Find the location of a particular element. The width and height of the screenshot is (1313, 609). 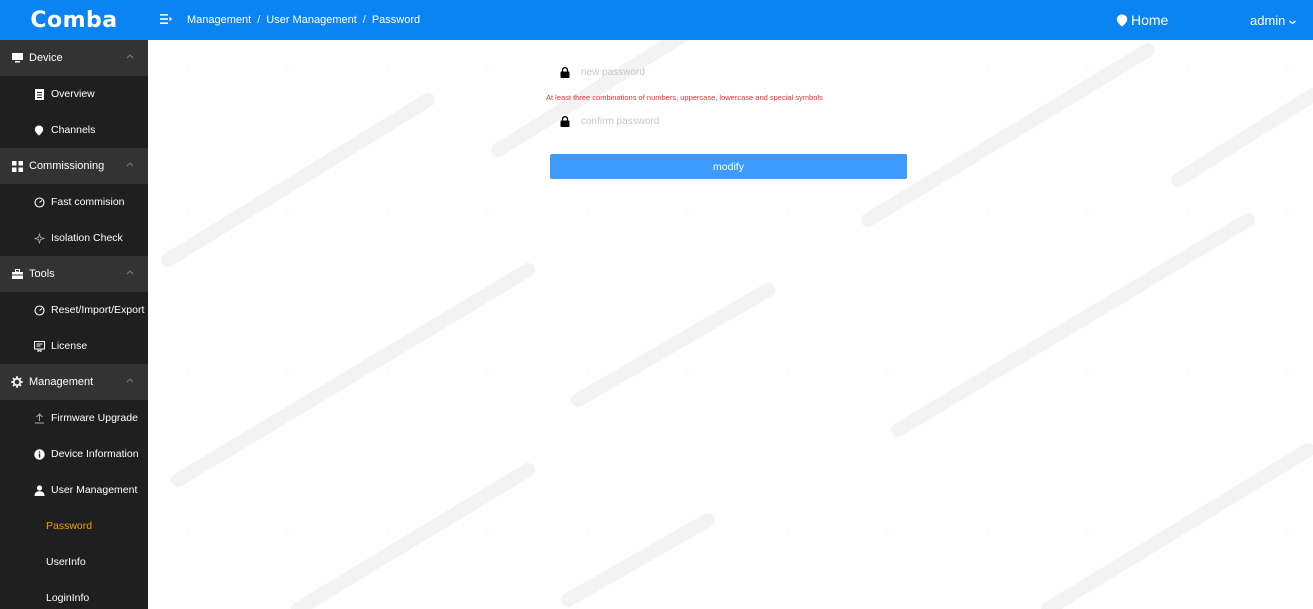

sidebar-item-user-management: User Management is located at coordinates (74, 490).